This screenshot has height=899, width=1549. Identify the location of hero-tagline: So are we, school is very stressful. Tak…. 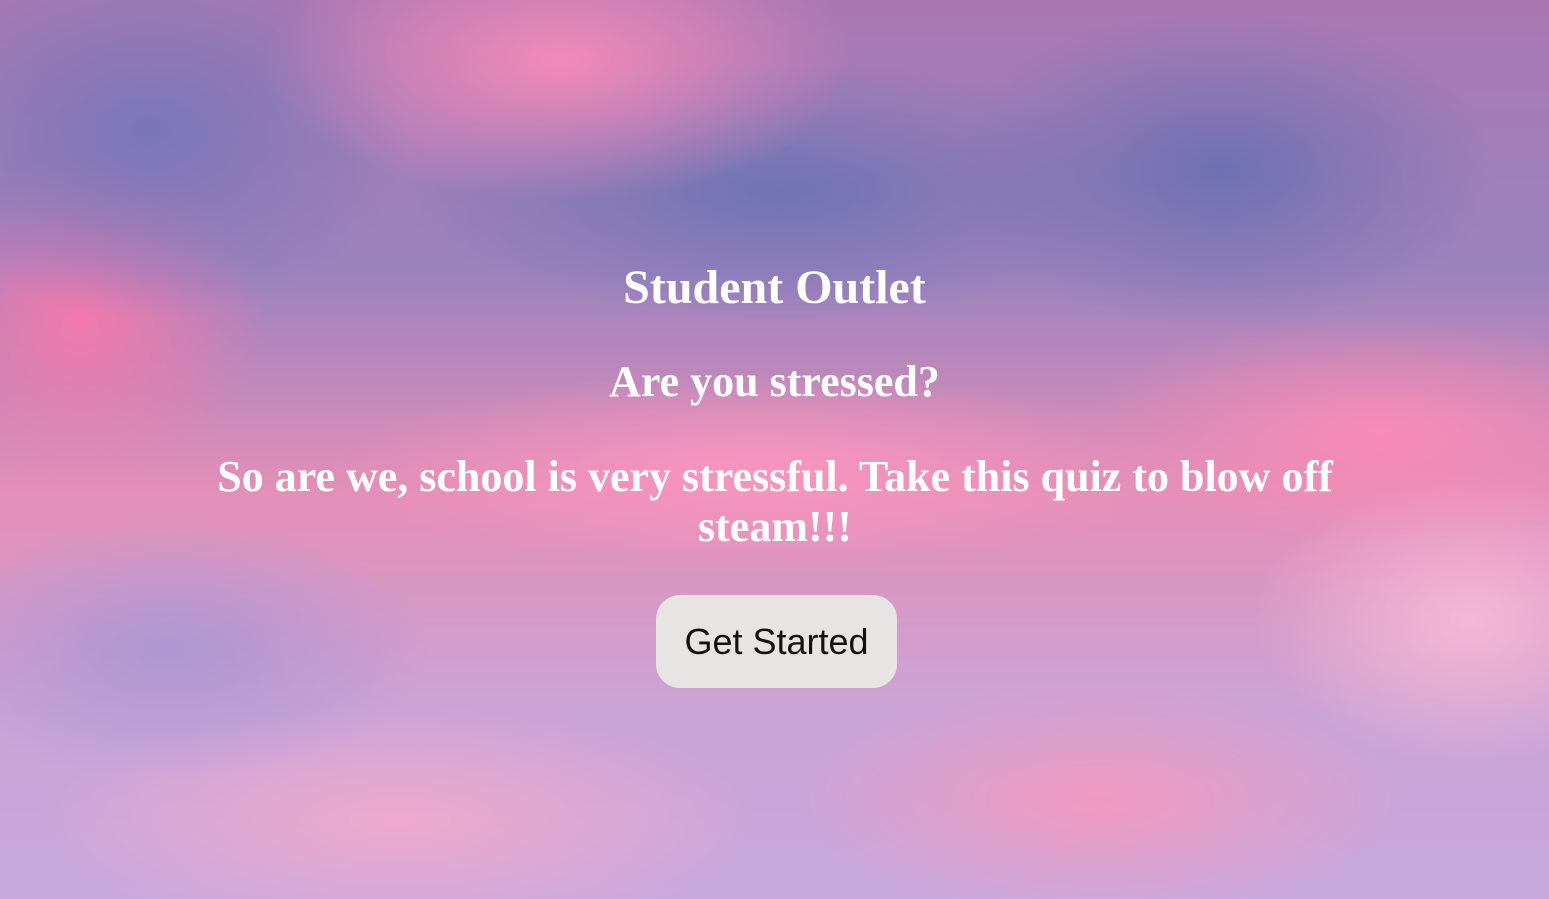
(775, 501).